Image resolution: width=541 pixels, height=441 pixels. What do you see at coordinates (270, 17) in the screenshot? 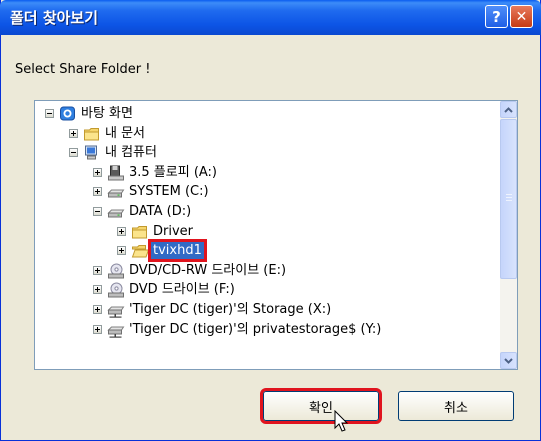
I see `title-bar: 폴더 찾아보기 ? ✕` at bounding box center [270, 17].